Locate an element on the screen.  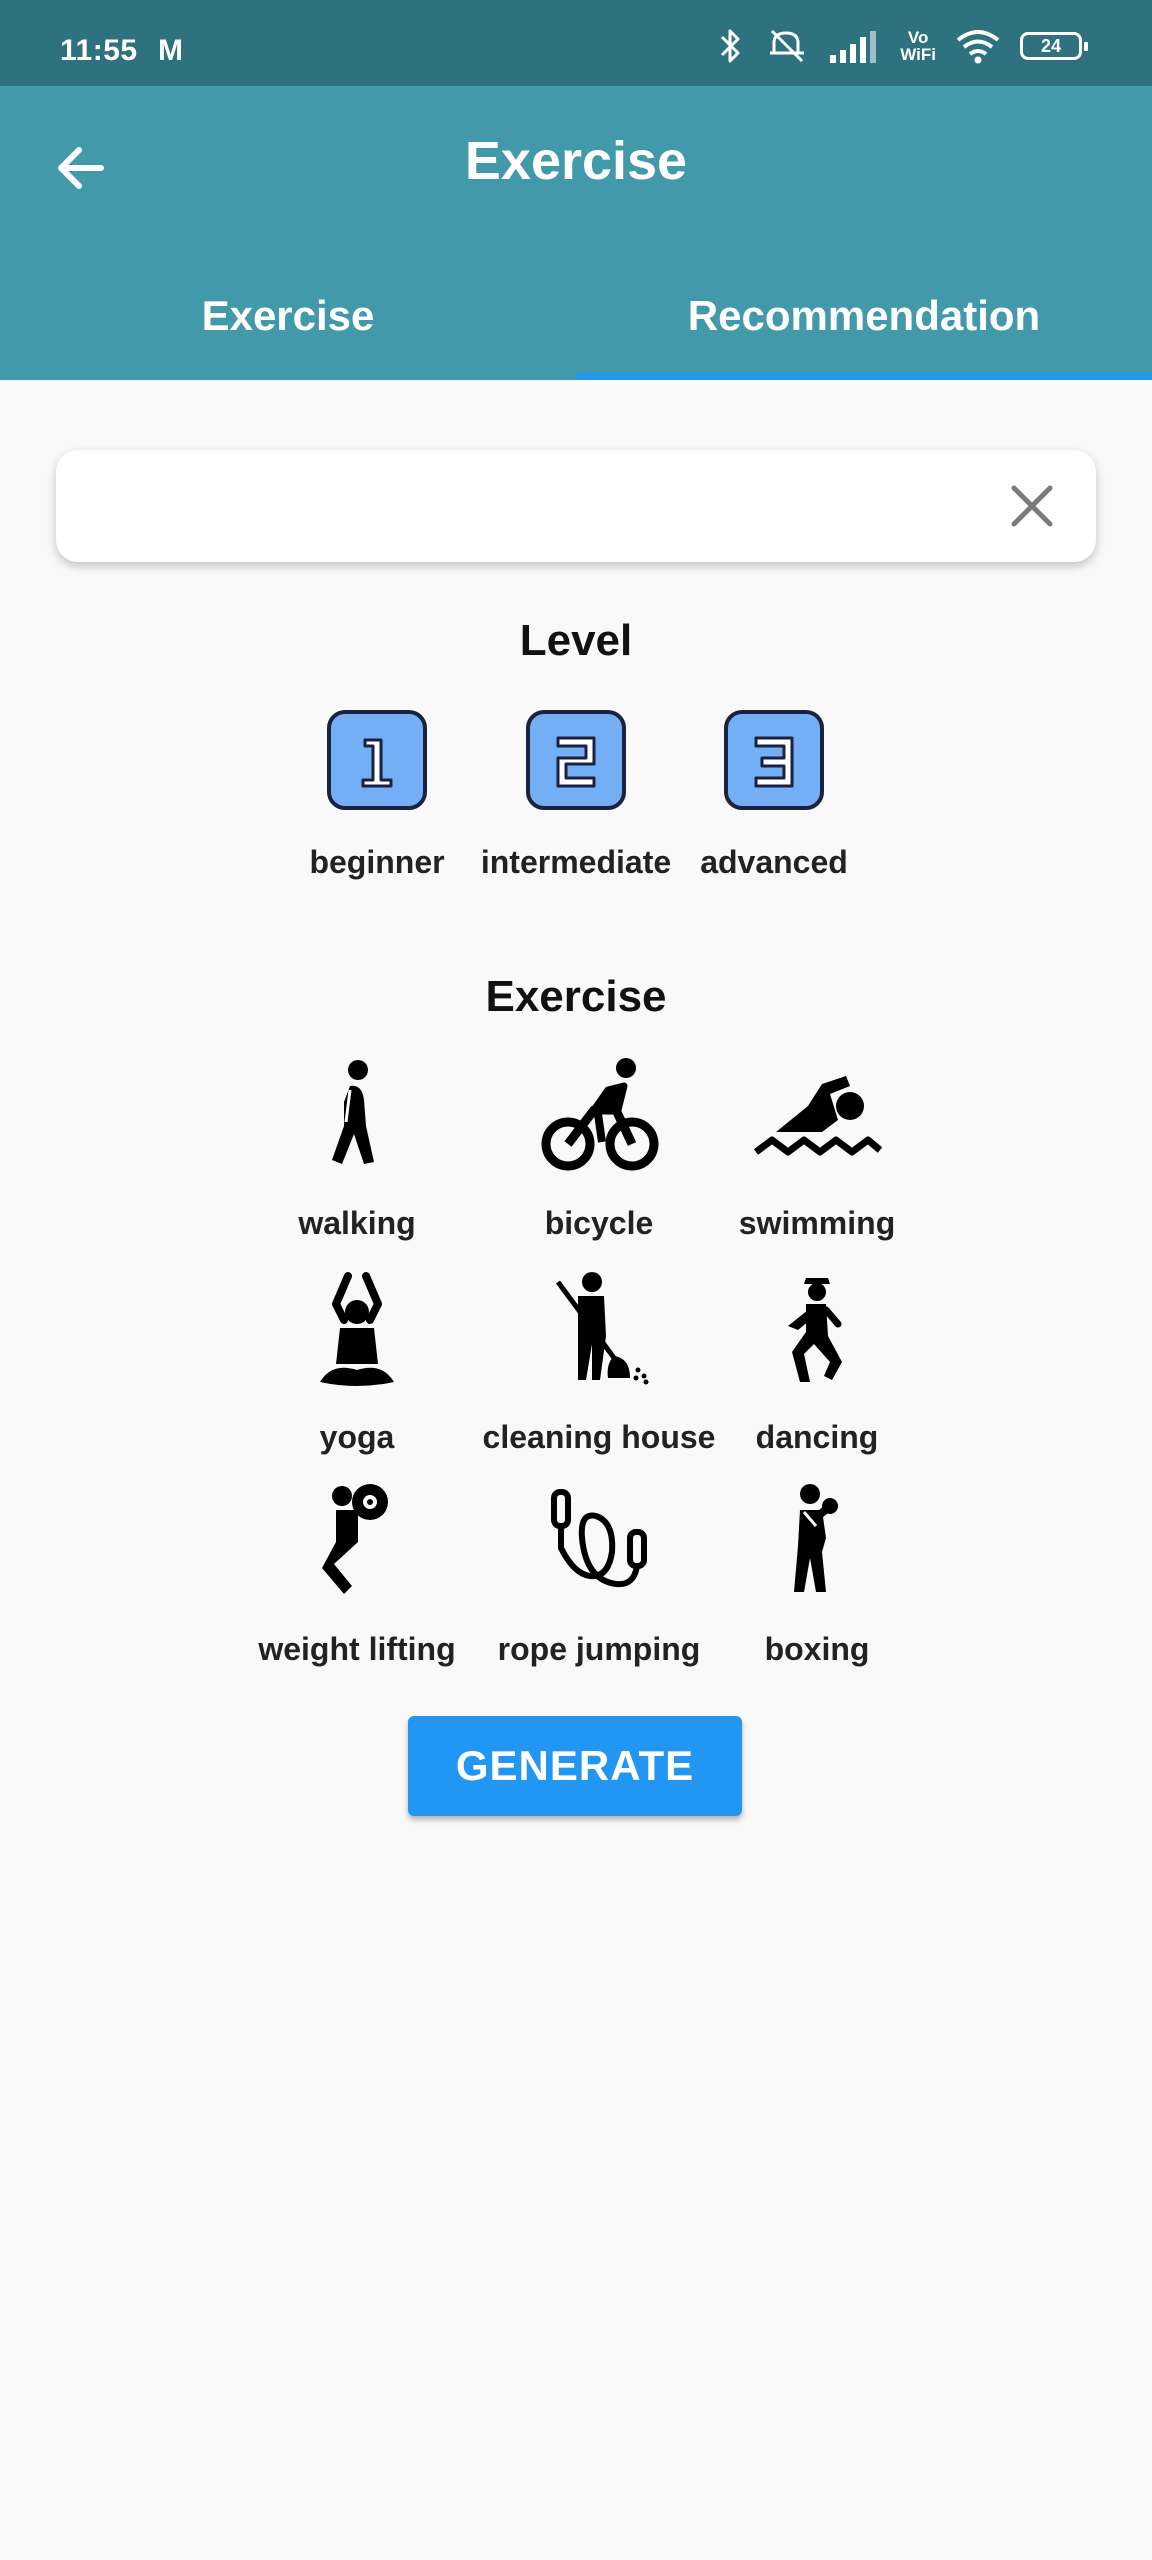
level-advanced: advanced is located at coordinates (774, 793).